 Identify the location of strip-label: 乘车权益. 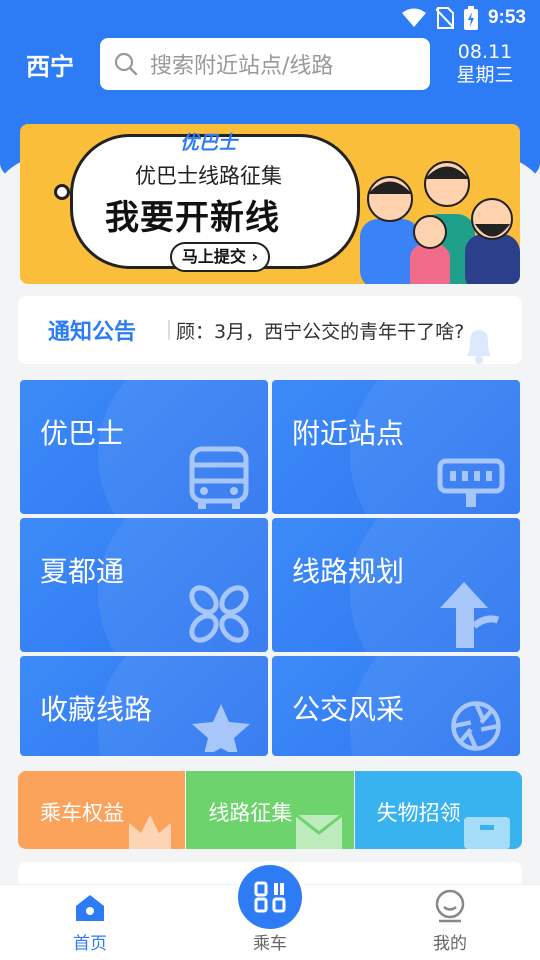
(82, 813).